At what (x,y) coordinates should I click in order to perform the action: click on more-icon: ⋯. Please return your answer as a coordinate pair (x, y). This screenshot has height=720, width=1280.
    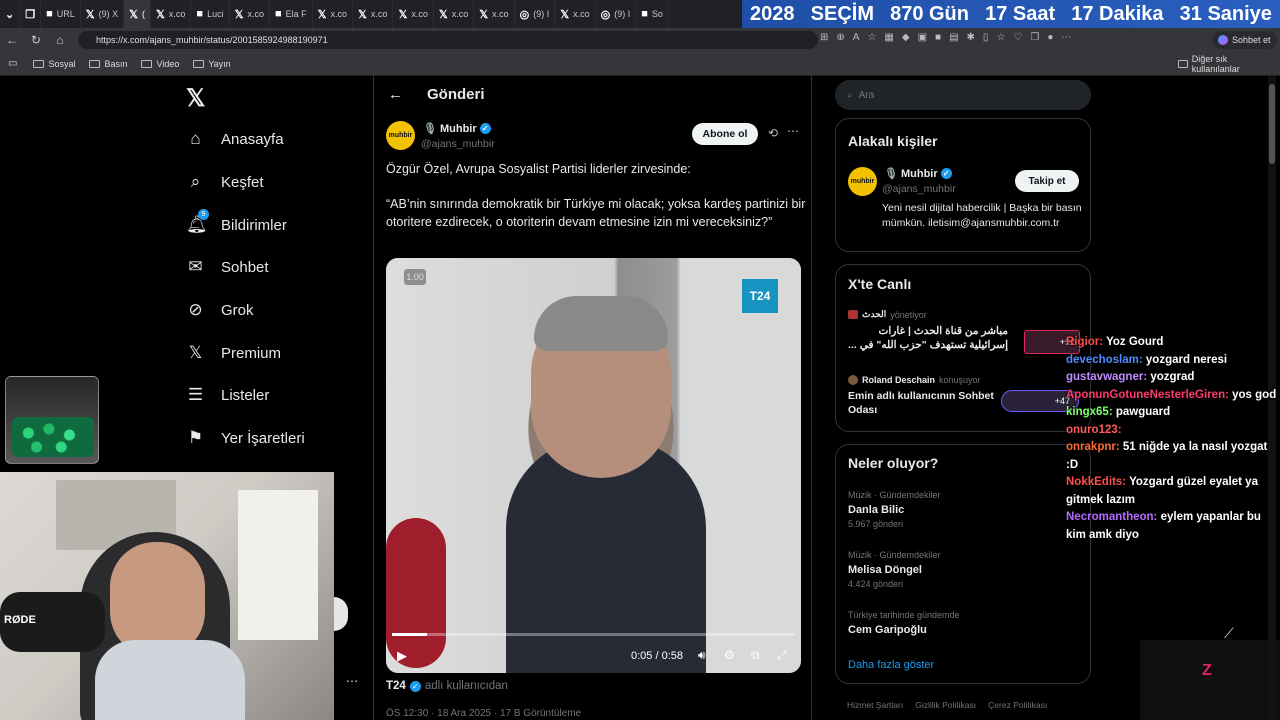
    Looking at the image, I should click on (352, 681).